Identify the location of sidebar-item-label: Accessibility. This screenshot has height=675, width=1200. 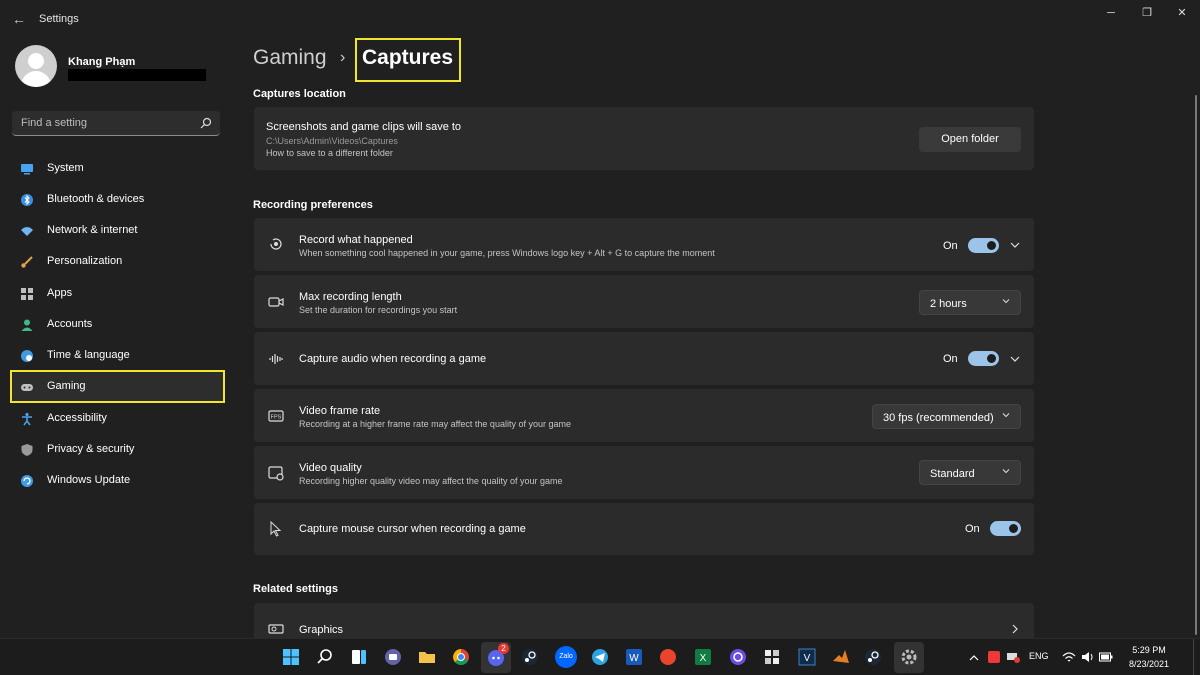
(77, 418).